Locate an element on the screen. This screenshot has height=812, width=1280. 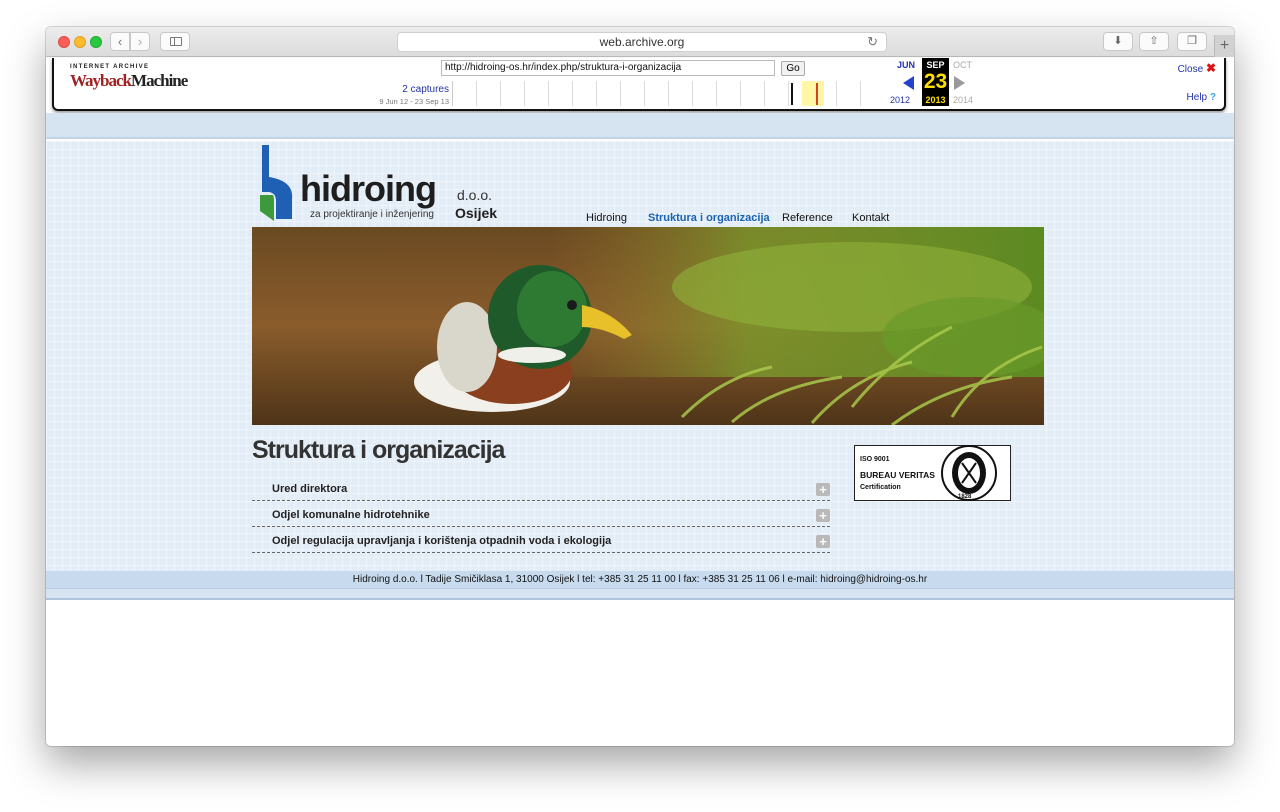
logo-mark-icon is located at coordinates (276, 183).